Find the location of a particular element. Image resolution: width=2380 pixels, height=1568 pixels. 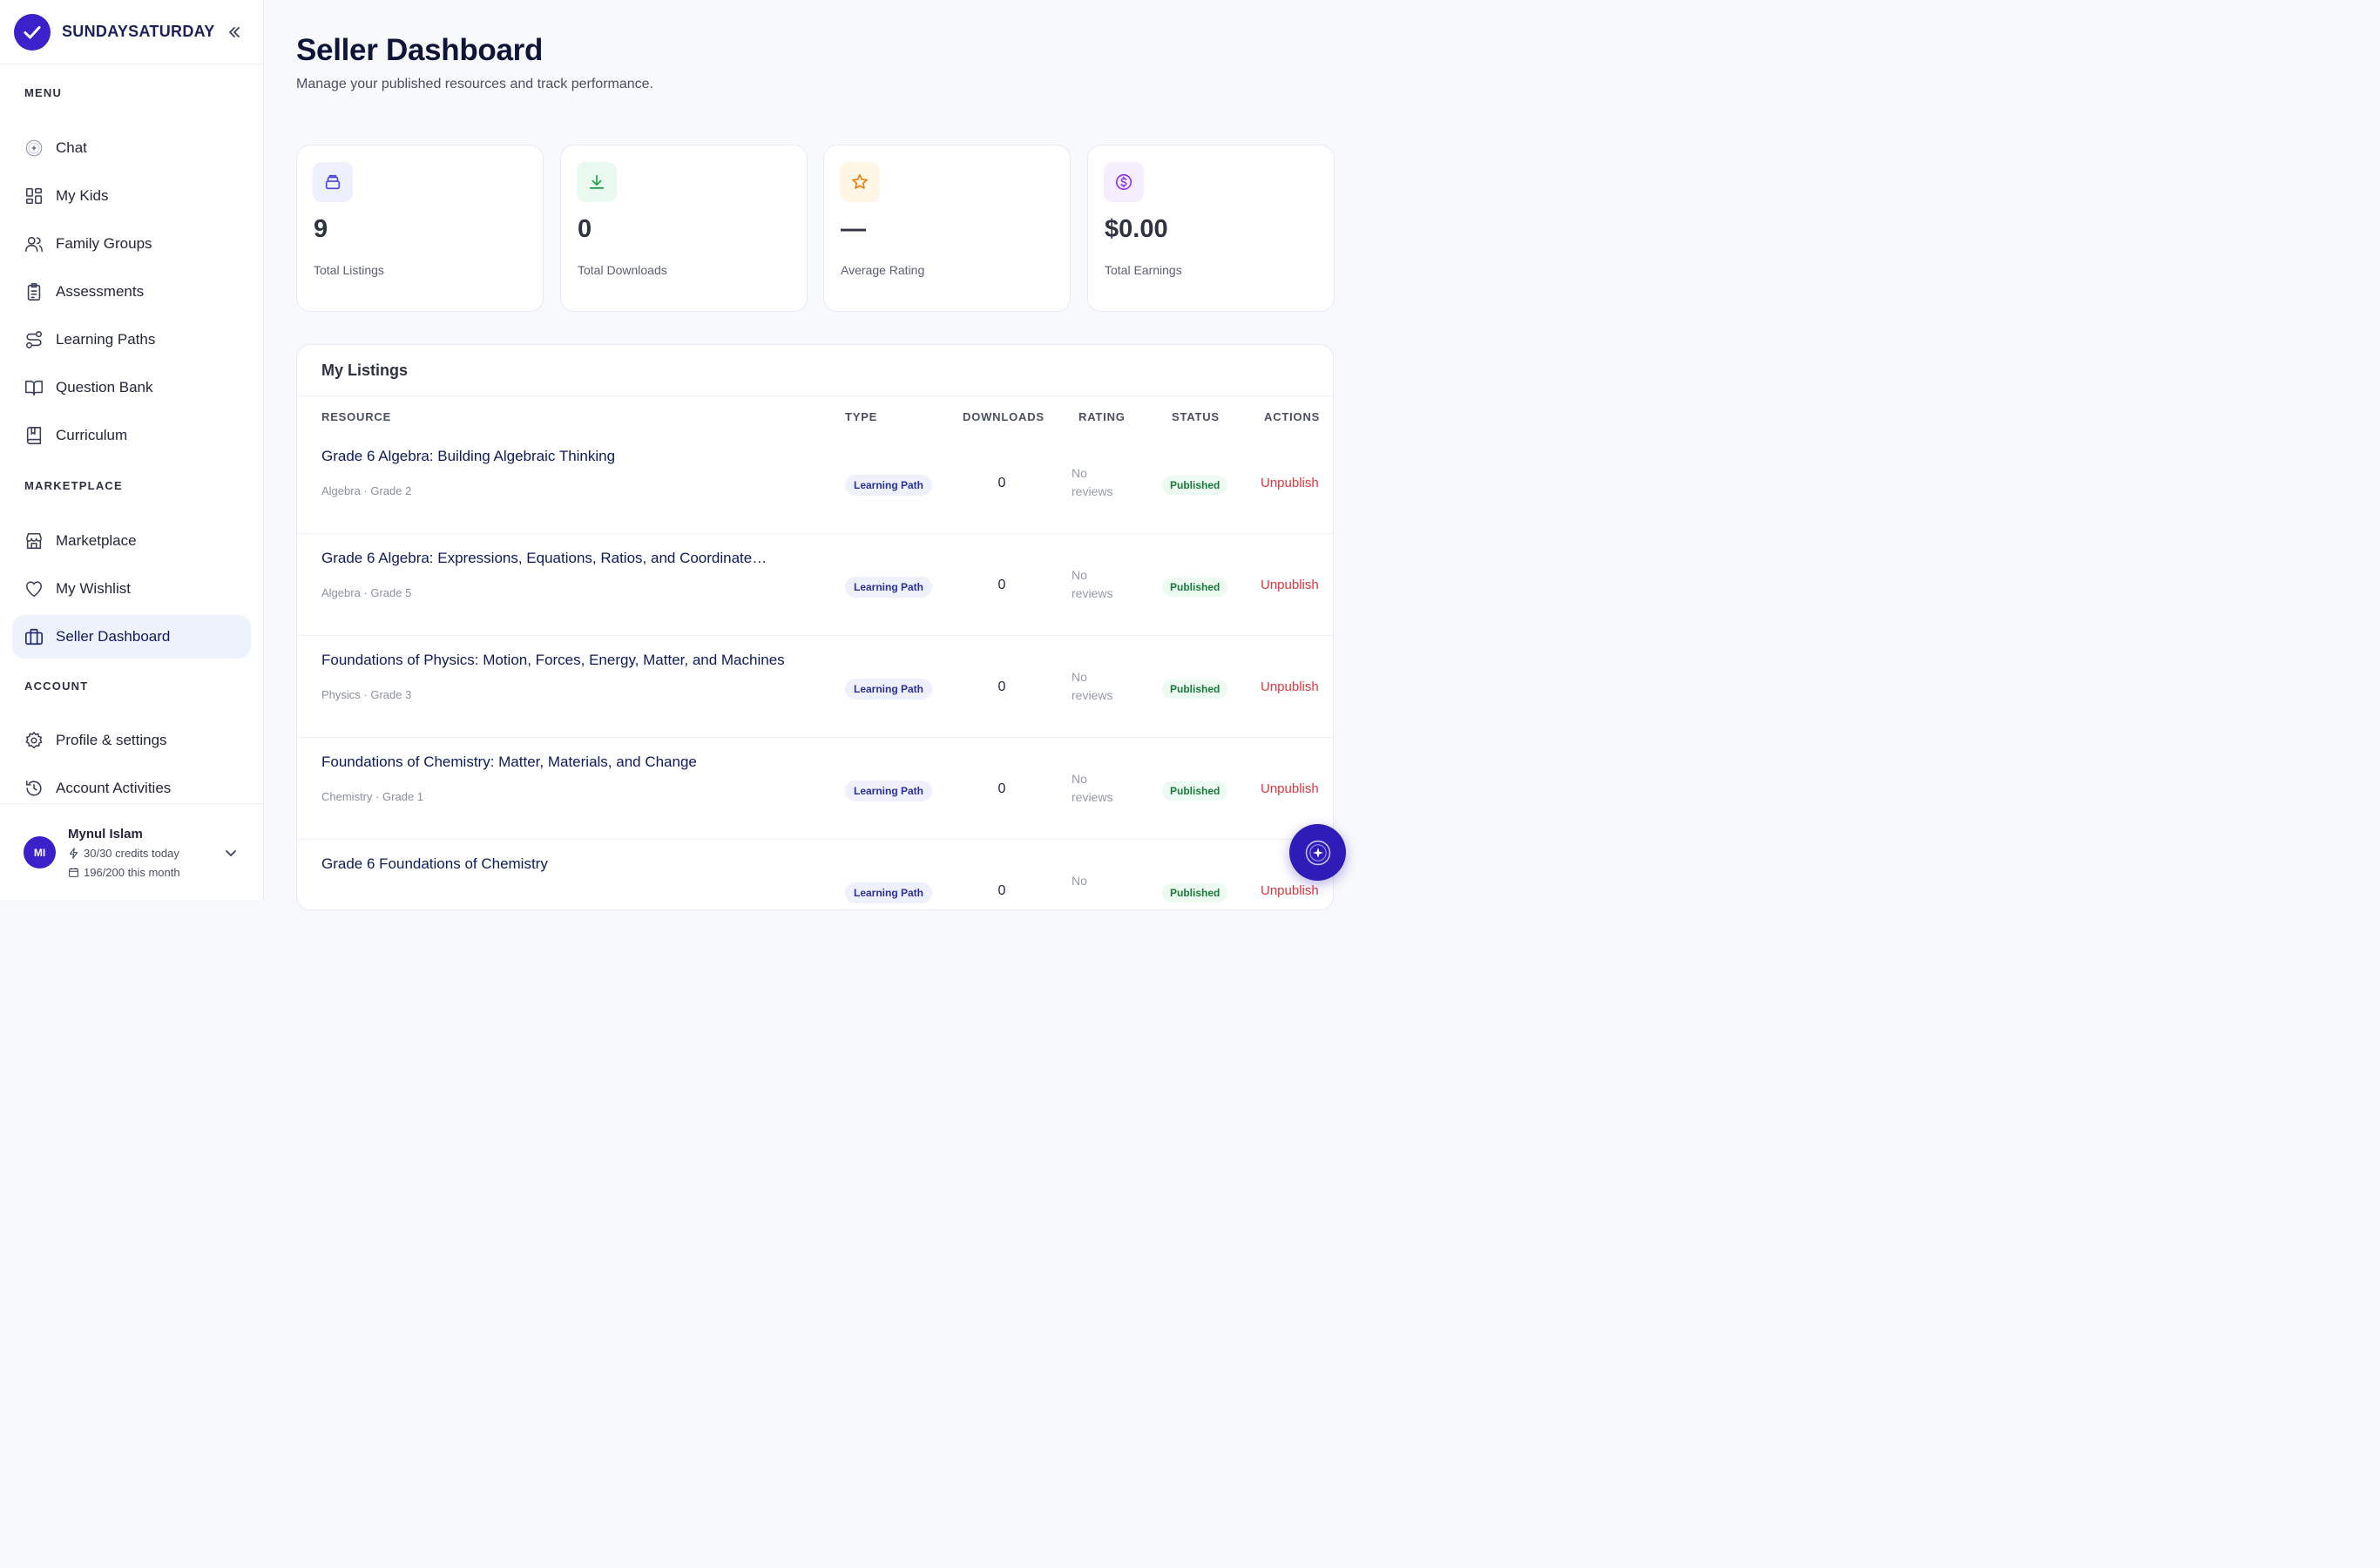

chevrons-left-icon is located at coordinates (234, 32).